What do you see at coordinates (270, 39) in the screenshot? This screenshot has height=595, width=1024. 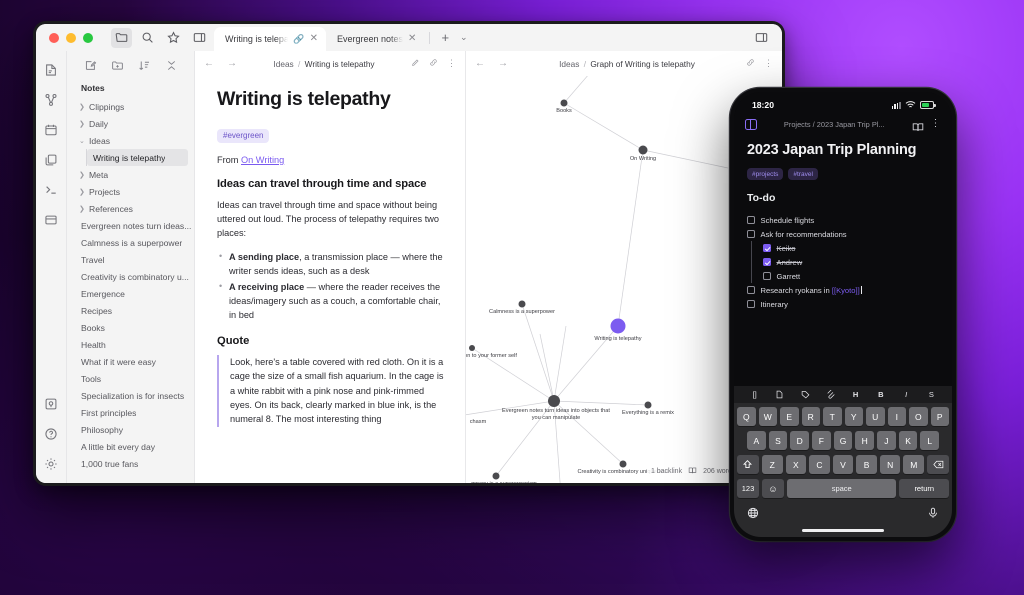 I see `tab-writing-is-telepathy: Writing is telepathy 🔗 ✕` at bounding box center [270, 39].